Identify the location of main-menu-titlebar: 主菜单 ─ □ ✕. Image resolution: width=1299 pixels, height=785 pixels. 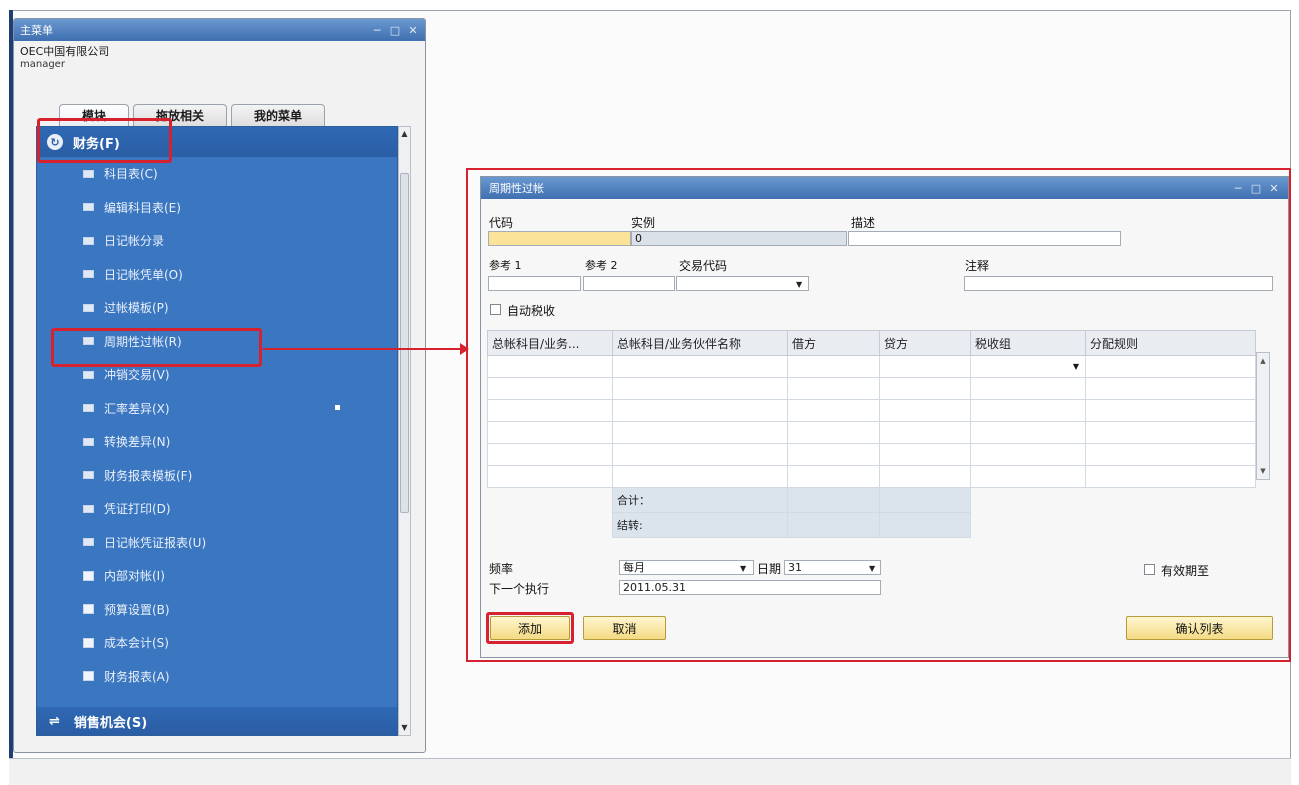
(219, 30).